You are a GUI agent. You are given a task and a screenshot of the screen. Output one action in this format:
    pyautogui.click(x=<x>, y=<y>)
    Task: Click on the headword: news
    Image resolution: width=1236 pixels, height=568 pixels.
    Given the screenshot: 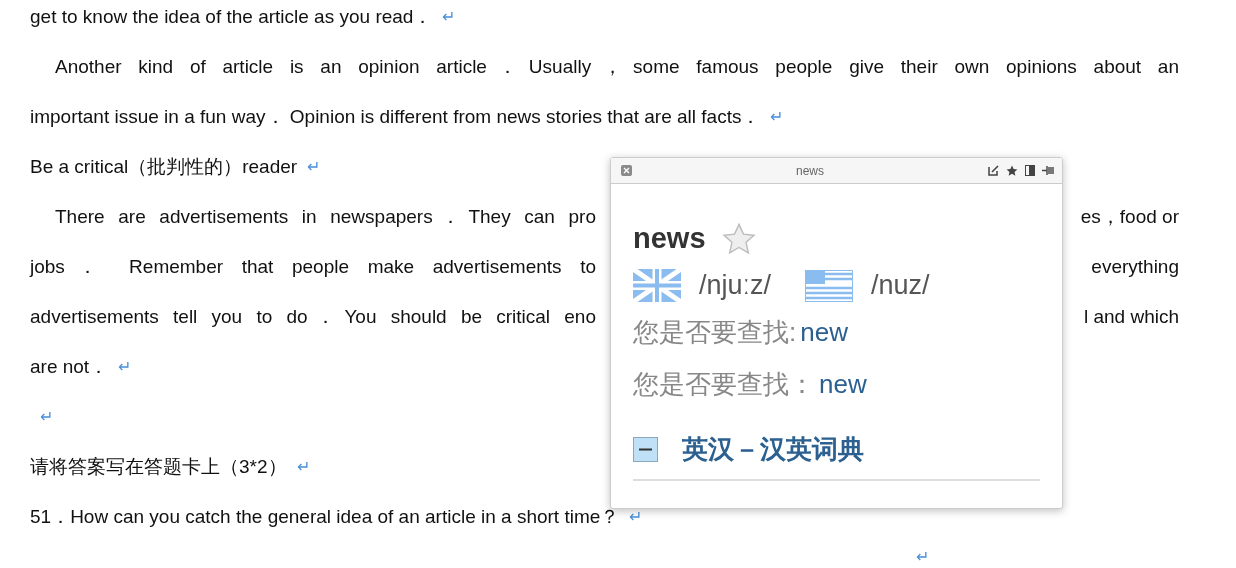 What is the action you would take?
    pyautogui.click(x=669, y=238)
    